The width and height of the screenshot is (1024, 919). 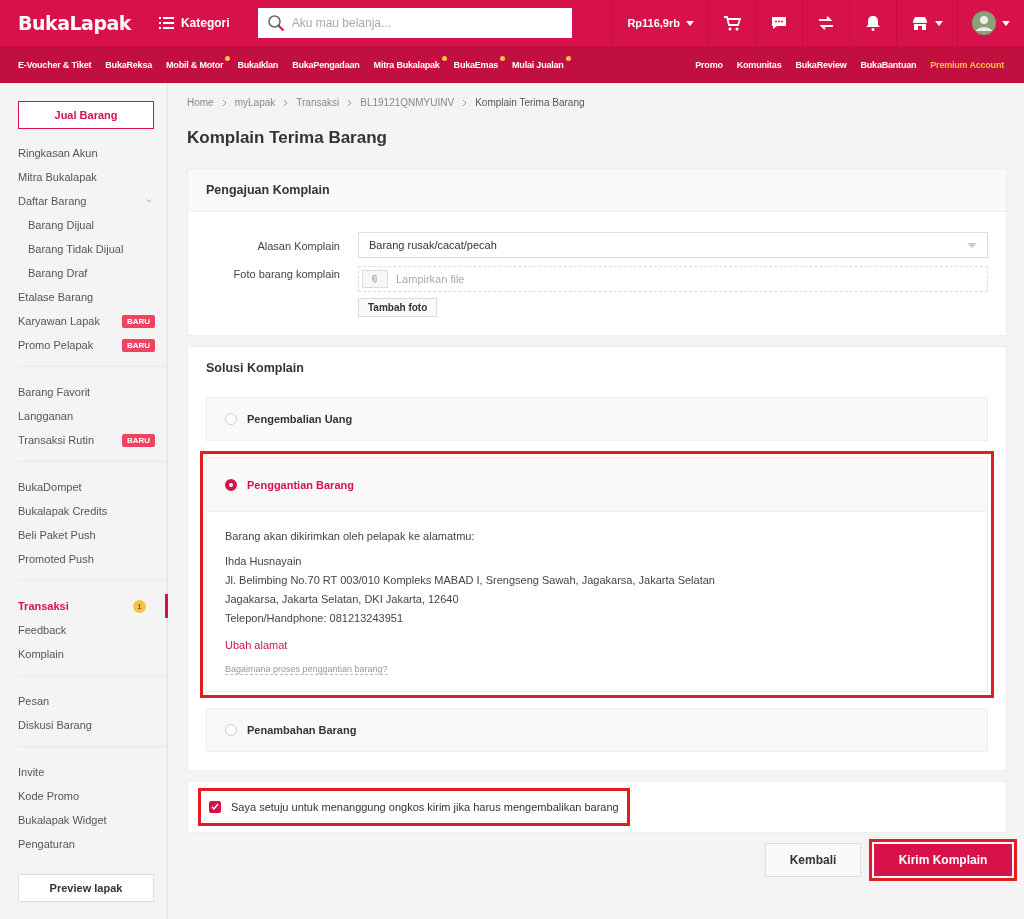 I want to click on sidebar-item: Ringkasan Akun, so click(x=92, y=153).